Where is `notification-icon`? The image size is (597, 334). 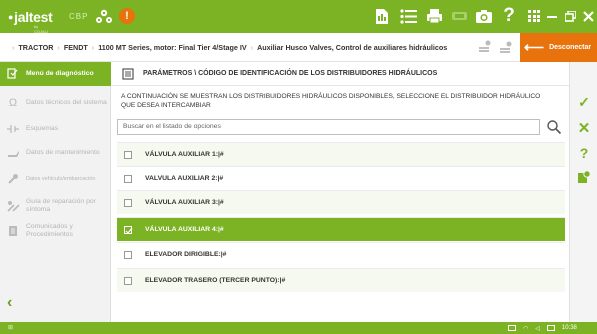
notification-icon is located at coordinates (550, 328).